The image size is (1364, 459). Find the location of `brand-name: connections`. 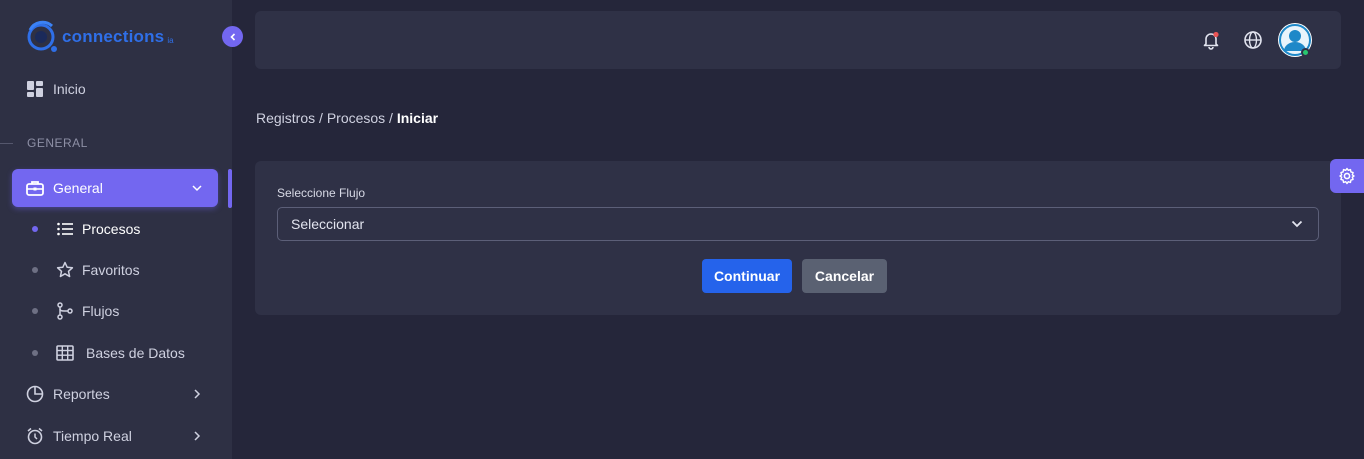

brand-name: connections is located at coordinates (113, 36).